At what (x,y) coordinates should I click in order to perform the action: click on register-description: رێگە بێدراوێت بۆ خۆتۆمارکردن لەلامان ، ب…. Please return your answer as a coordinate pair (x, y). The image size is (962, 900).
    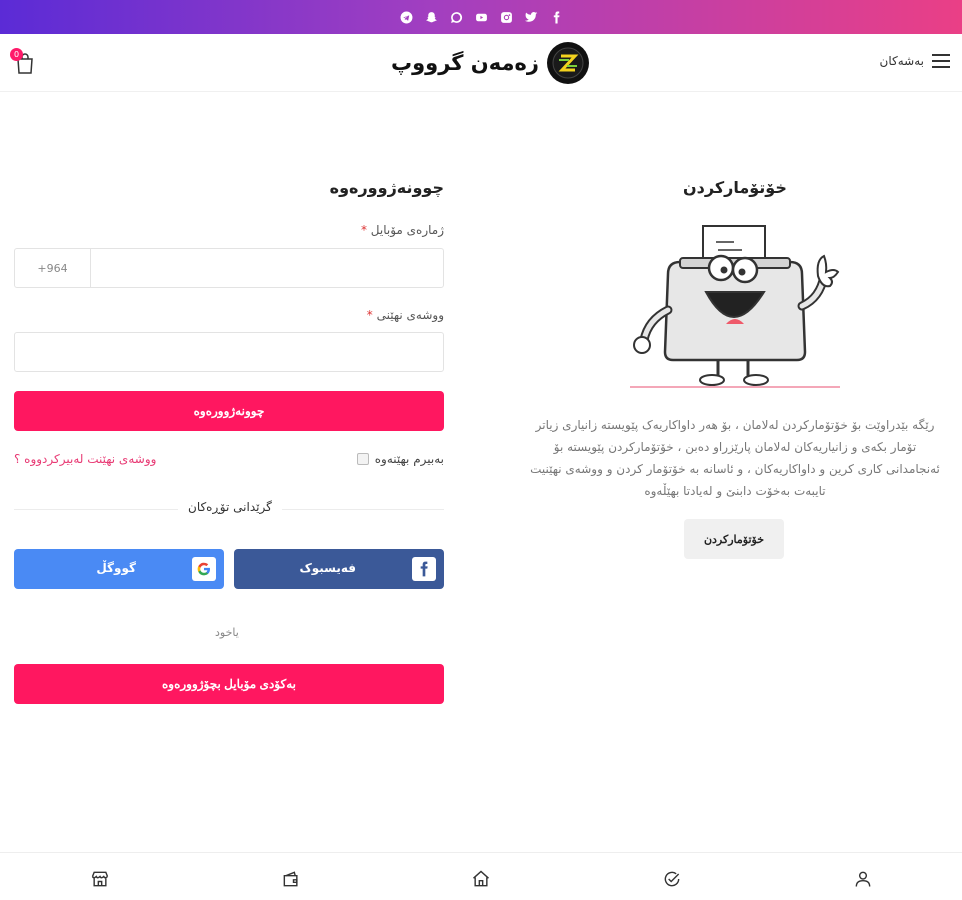
    Looking at the image, I should click on (731, 458).